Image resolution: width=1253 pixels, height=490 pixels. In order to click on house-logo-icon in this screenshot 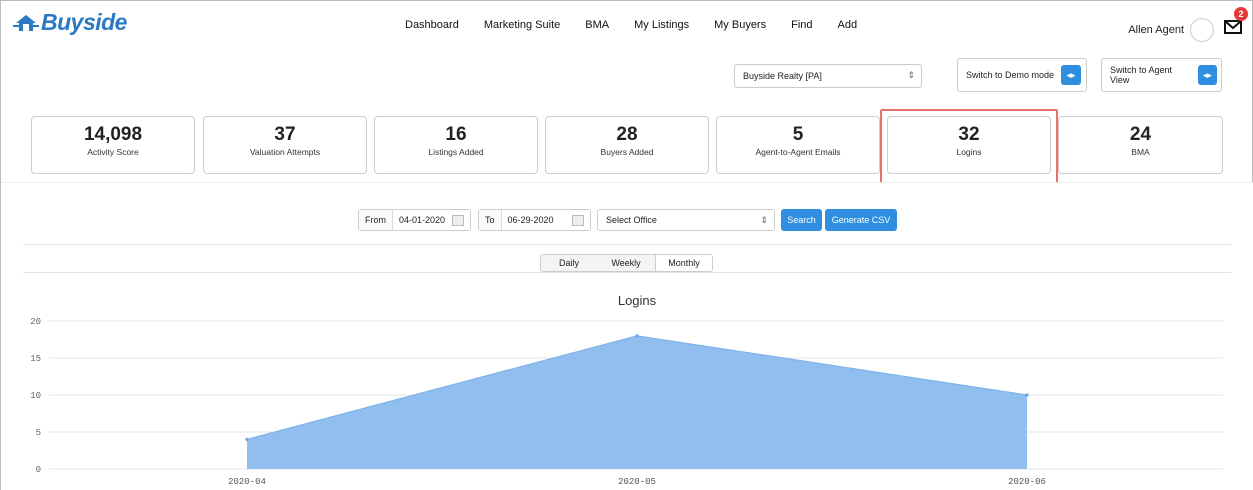, I will do `click(26, 22)`.